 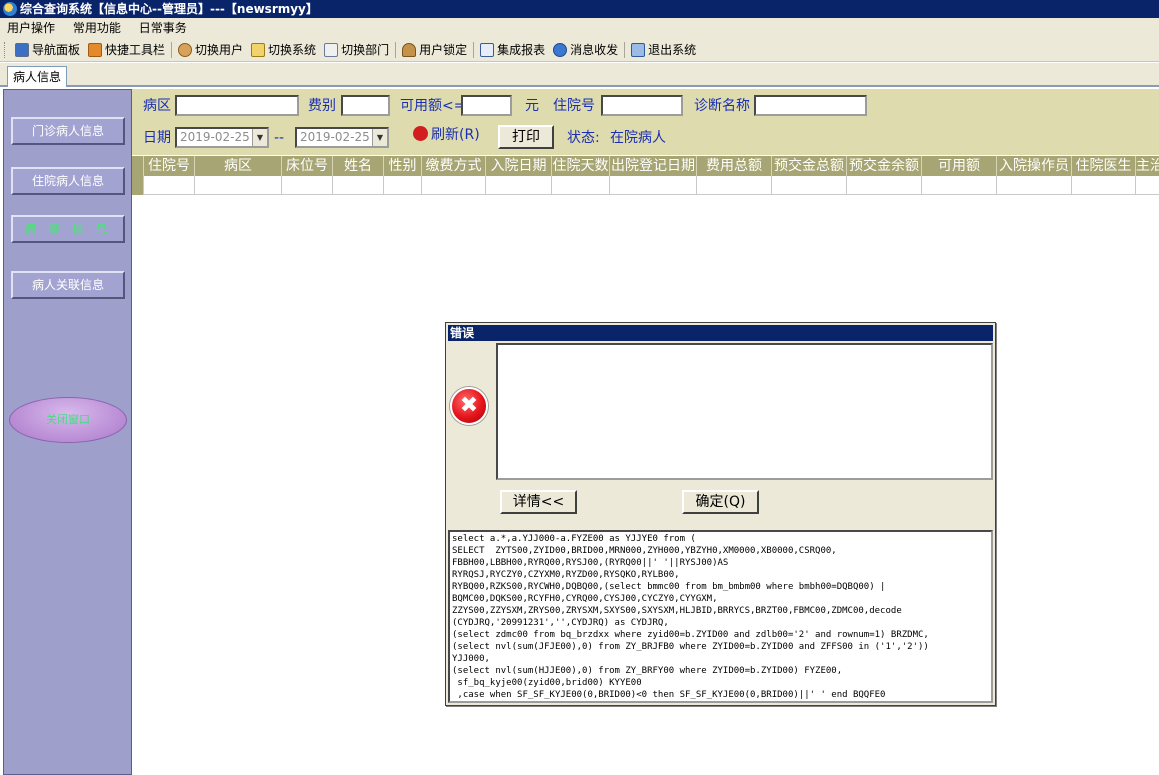 I want to click on column-header: 姓名, so click(x=358, y=166).